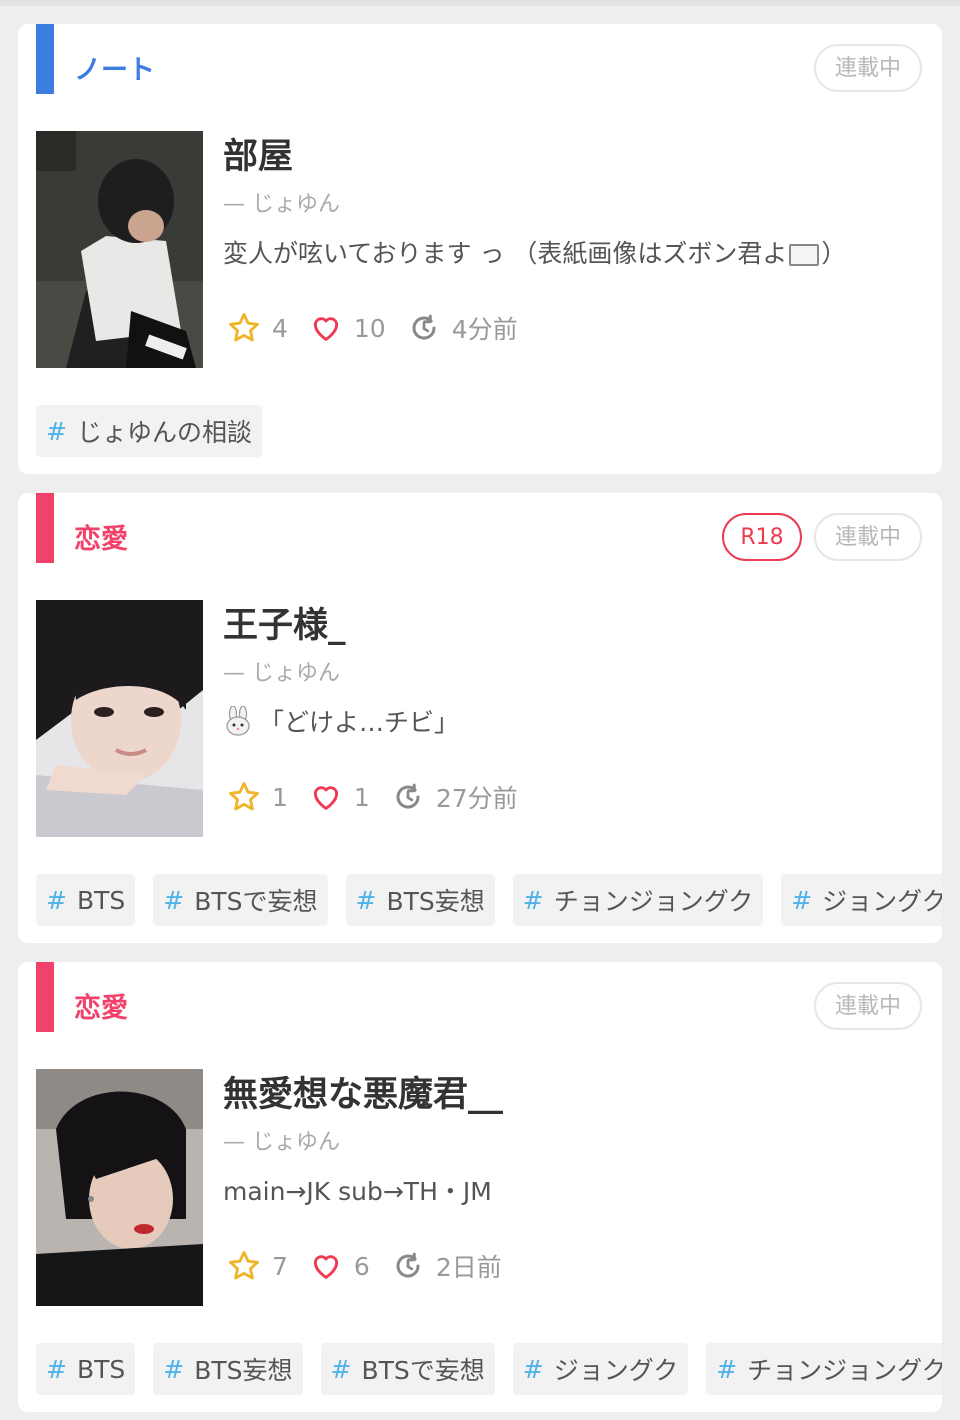 Image resolution: width=960 pixels, height=1420 pixels. What do you see at coordinates (484, 329) in the screenshot?
I see `updated-time: 4分前` at bounding box center [484, 329].